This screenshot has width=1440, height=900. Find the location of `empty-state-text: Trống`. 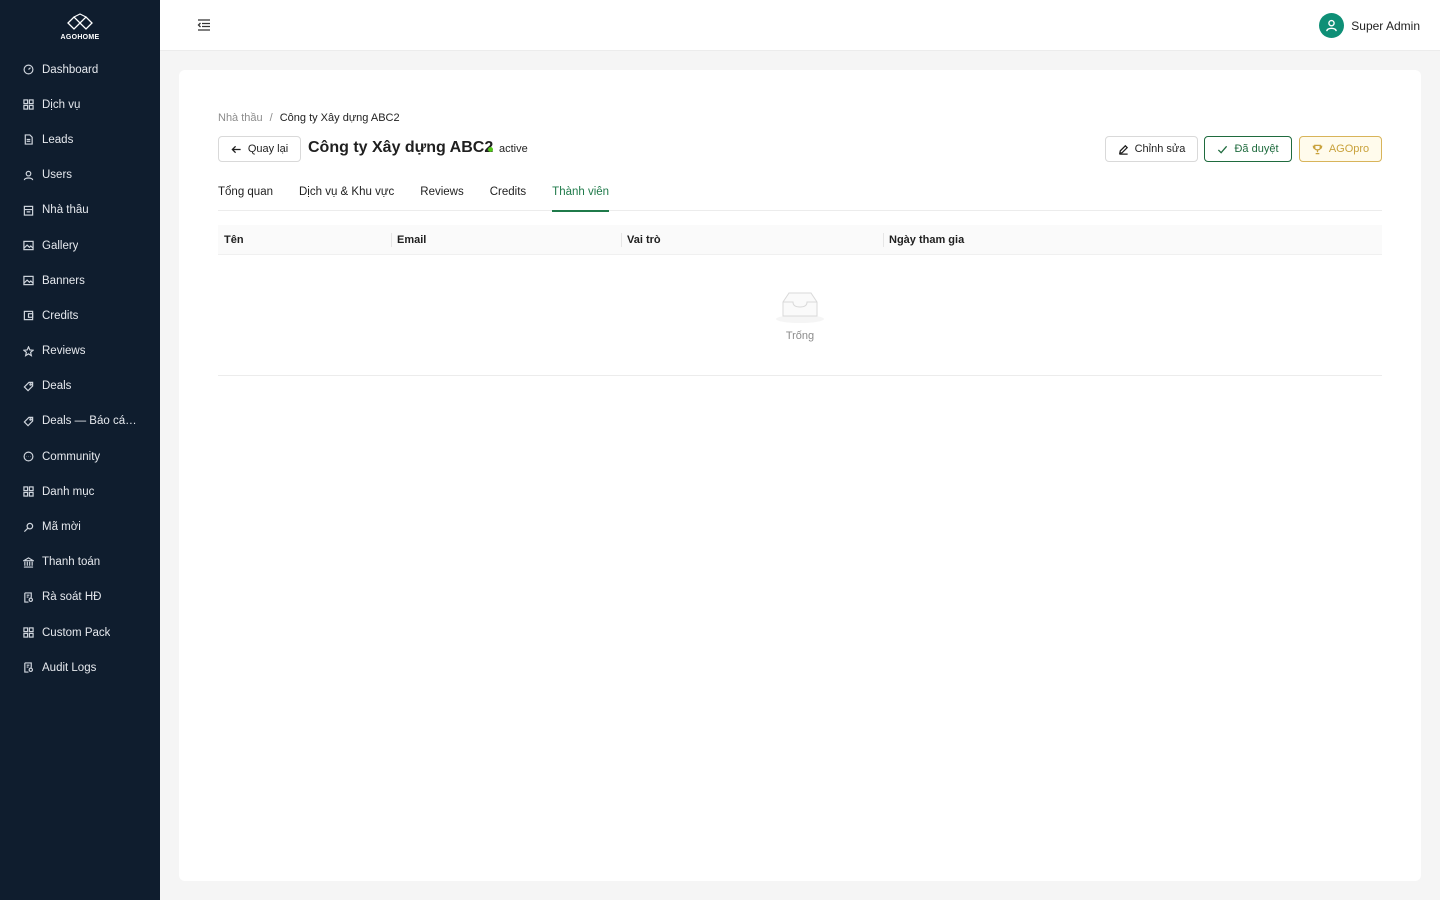

empty-state-text: Trống is located at coordinates (800, 336).